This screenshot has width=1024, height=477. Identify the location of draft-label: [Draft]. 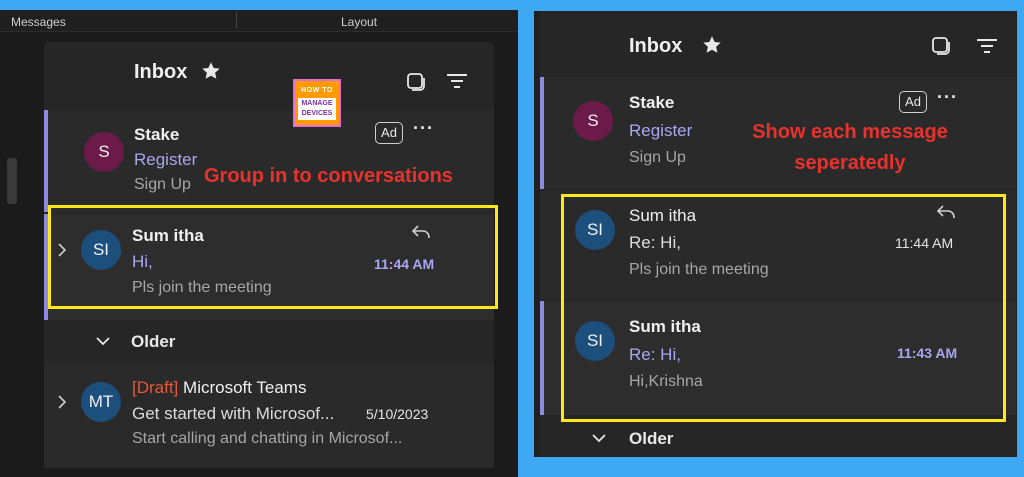
(155, 387).